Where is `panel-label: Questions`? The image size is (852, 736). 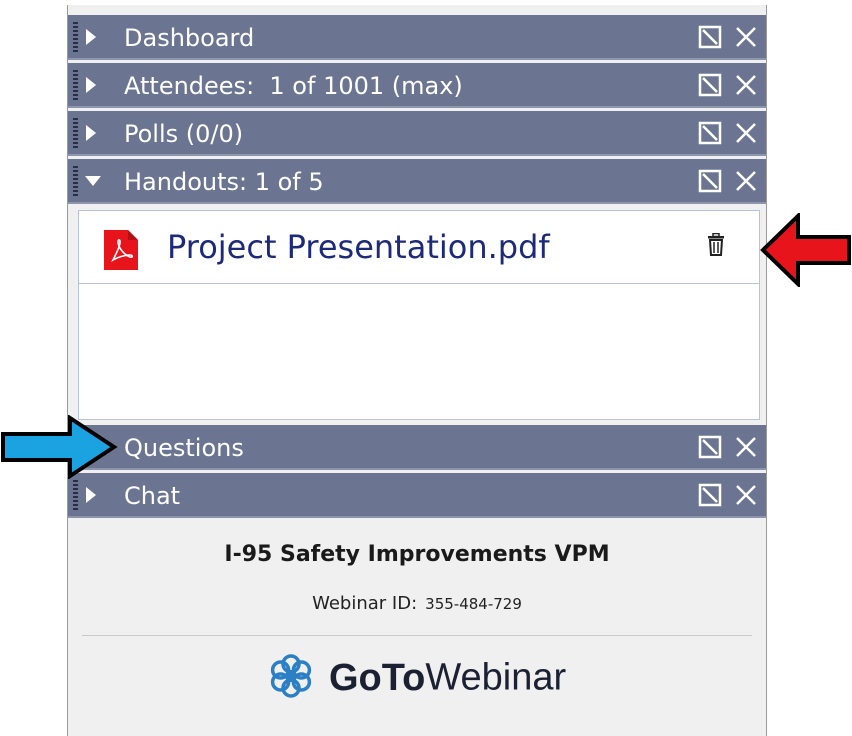 panel-label: Questions is located at coordinates (184, 448).